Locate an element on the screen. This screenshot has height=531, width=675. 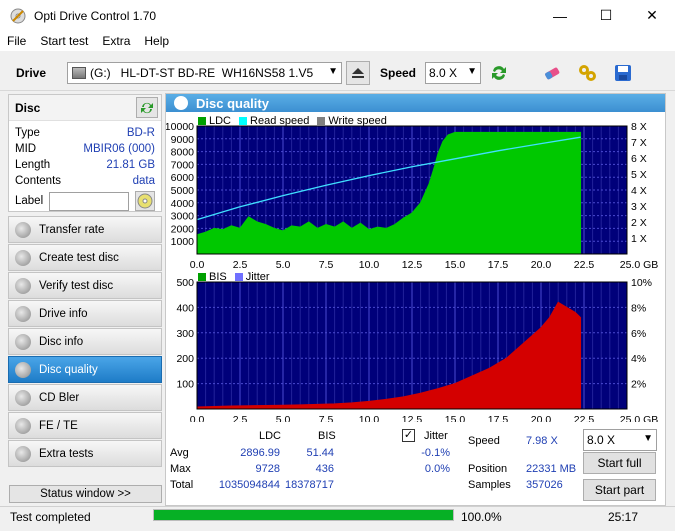
position-label: Position is located at coordinates (488, 469).